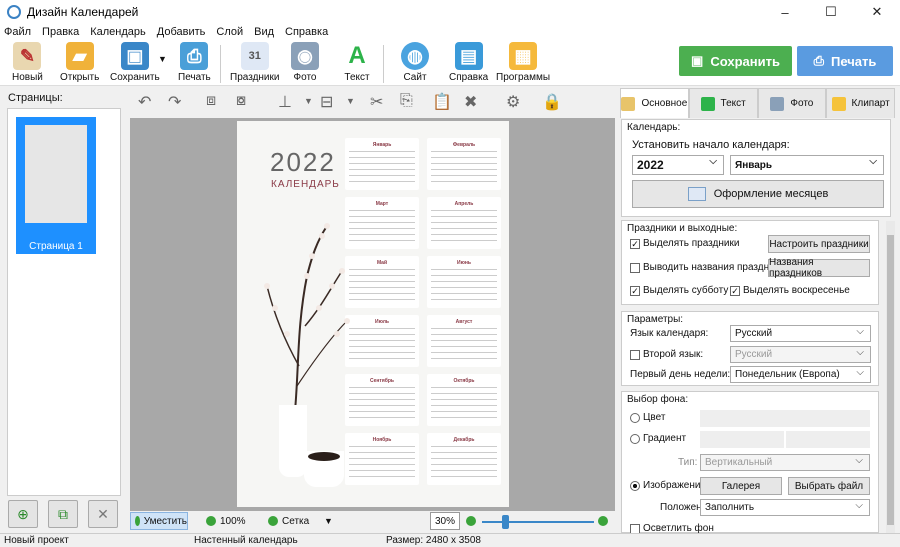  What do you see at coordinates (406, 101) in the screenshot?
I see `copy-icon: ⎘` at bounding box center [406, 101].